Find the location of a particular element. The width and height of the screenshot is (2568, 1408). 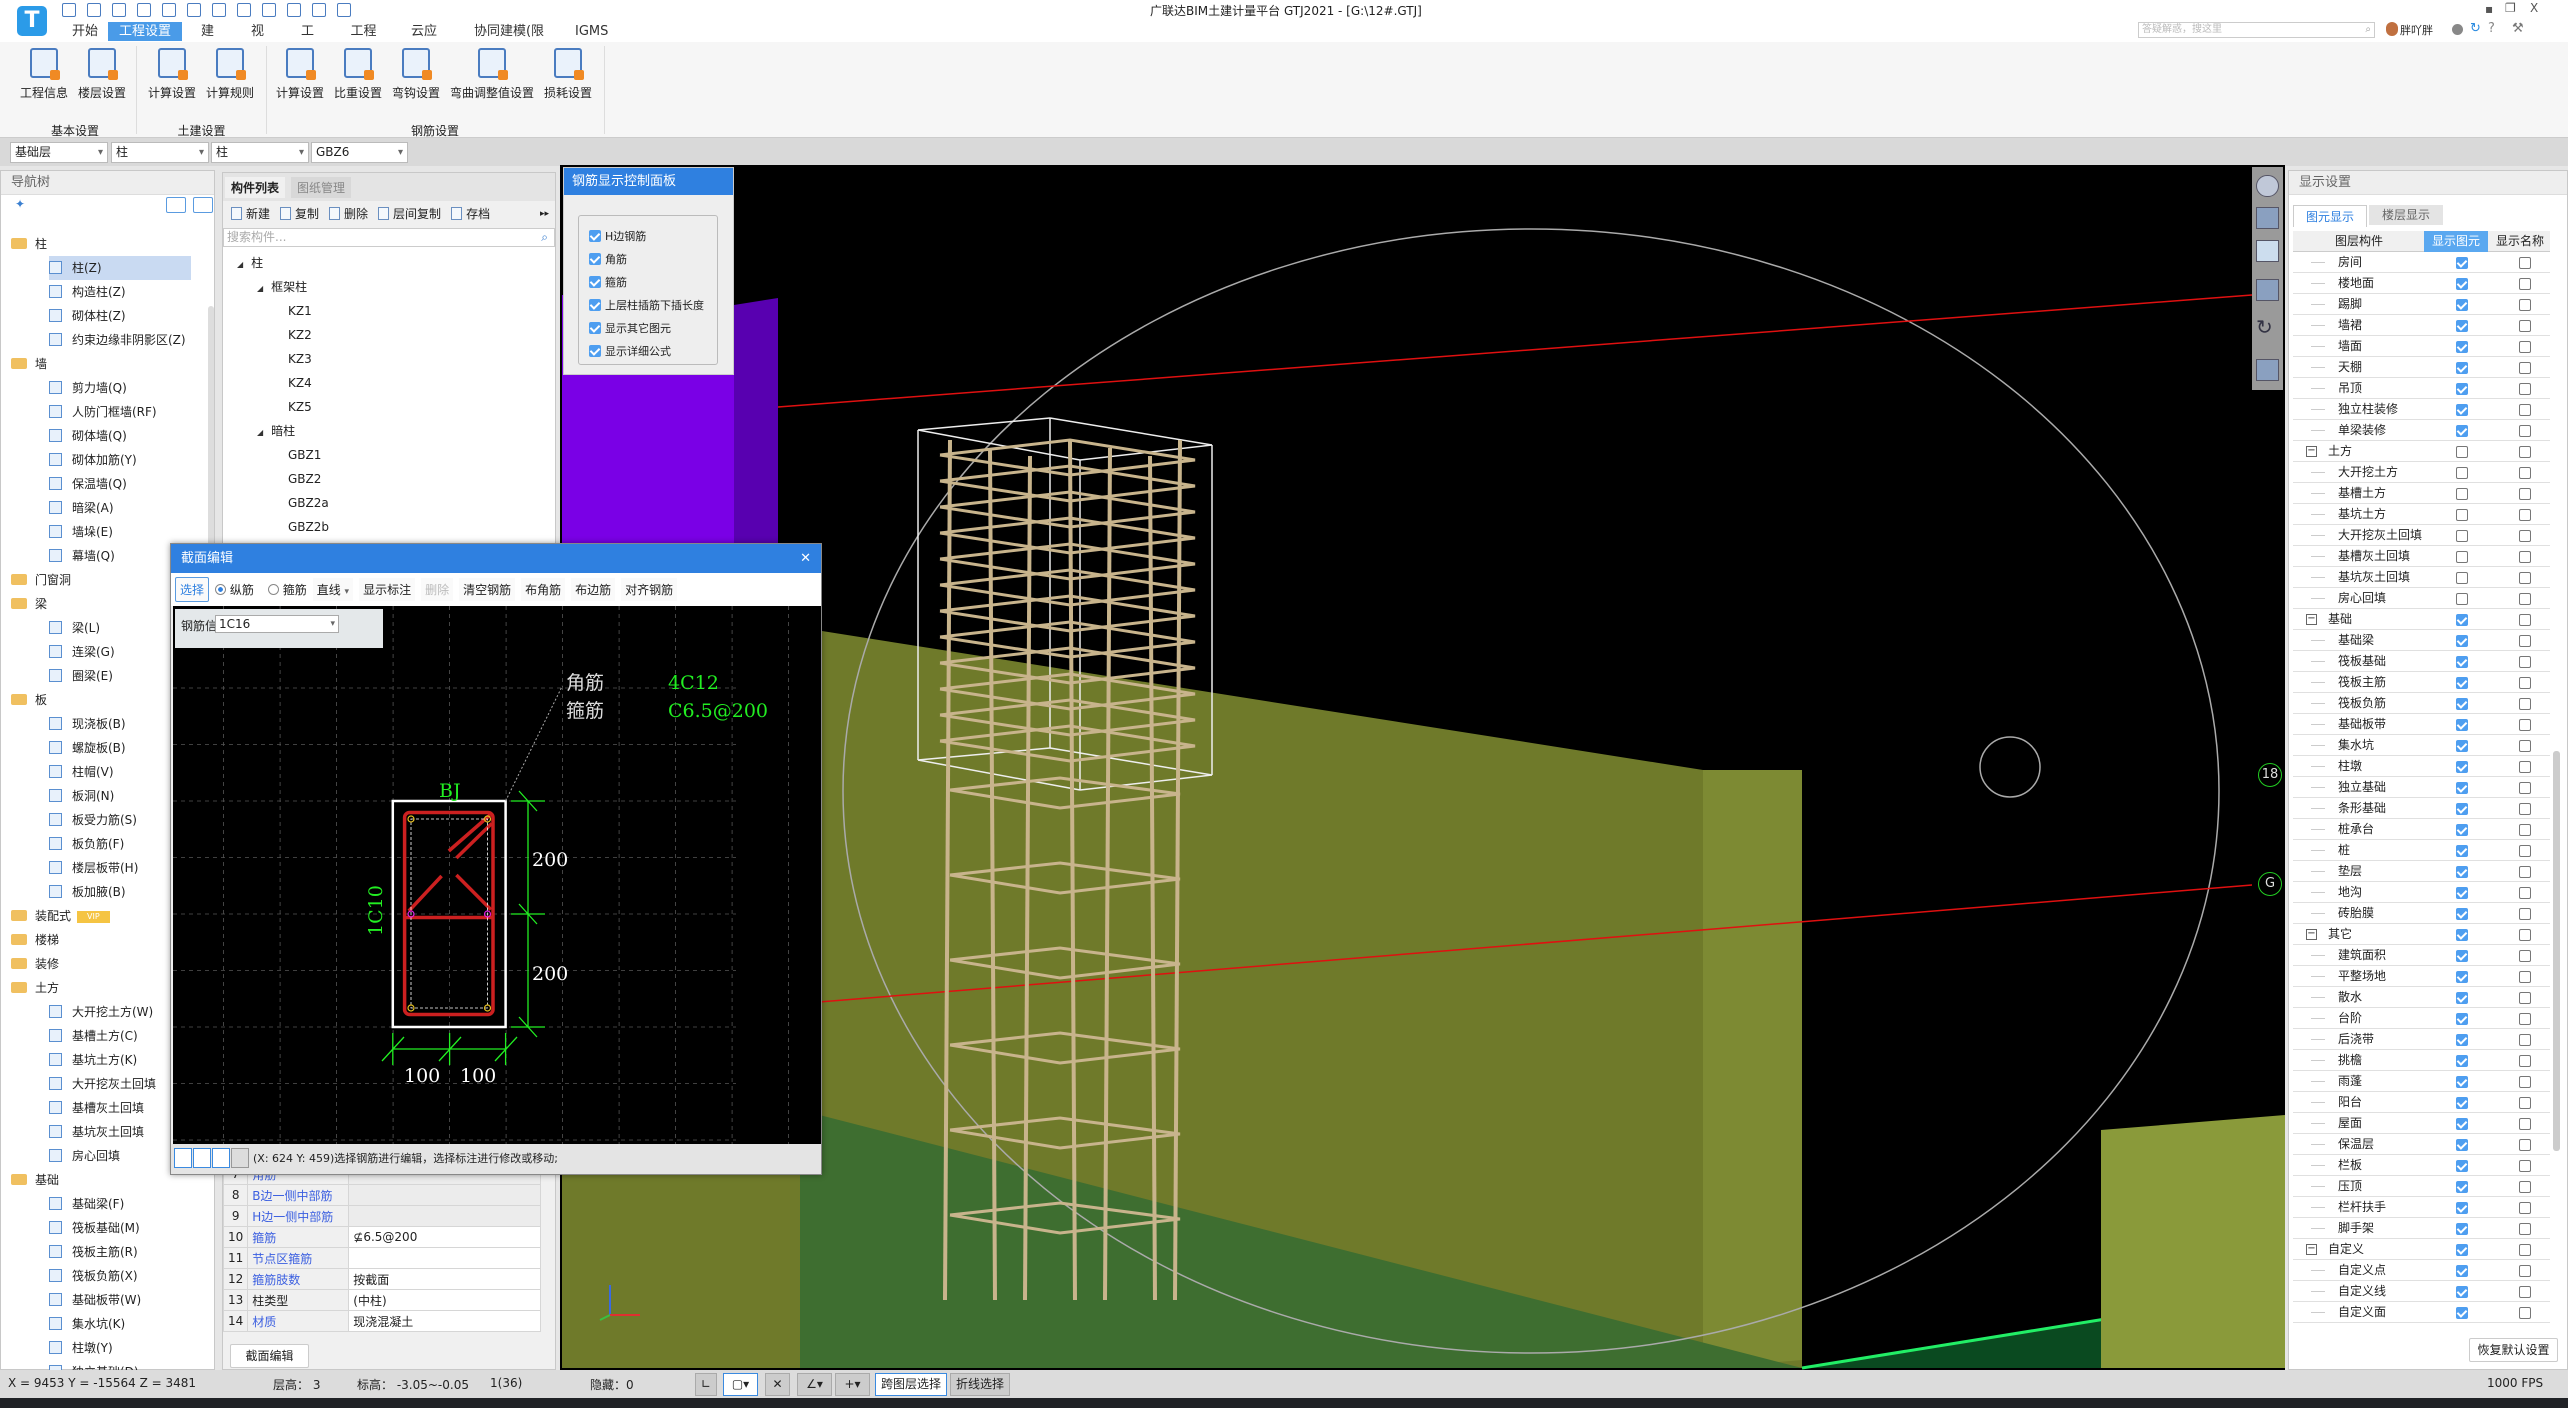

grid-icon is located at coordinates (319, 10).